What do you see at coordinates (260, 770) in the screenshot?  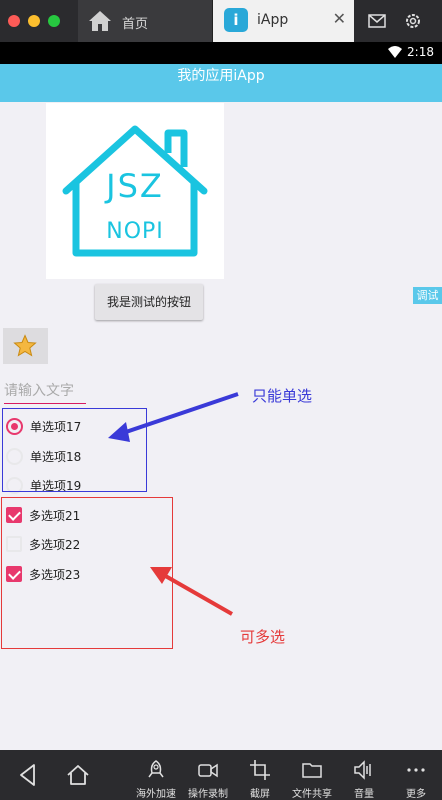 I see `crop-icon` at bounding box center [260, 770].